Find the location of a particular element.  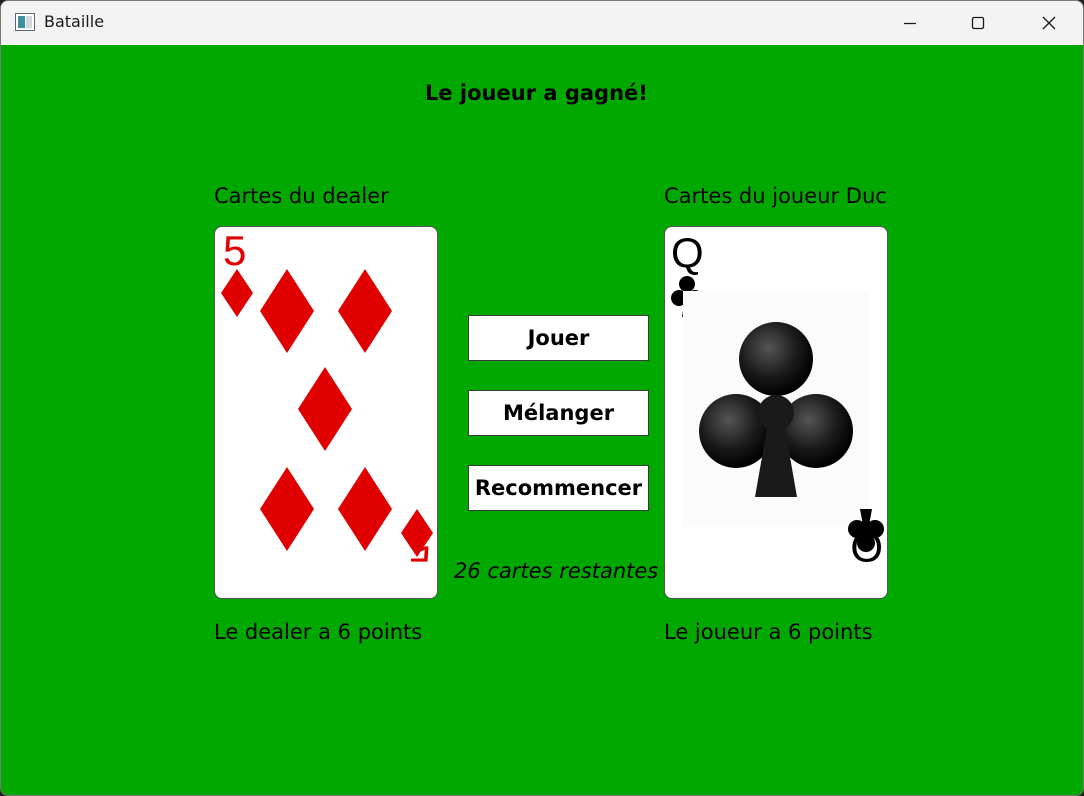

player-score: Le joueur a 6 points is located at coordinates (768, 632).